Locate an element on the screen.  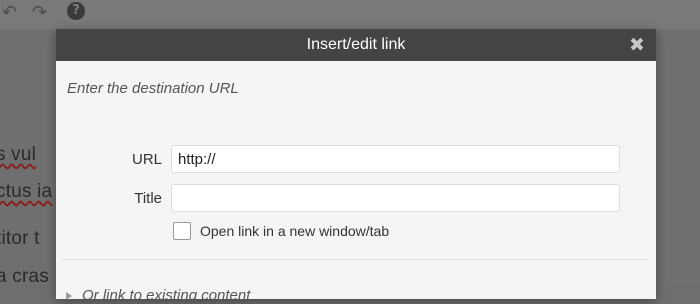
new-window-label: Open link in a new window/tab is located at coordinates (294, 231).